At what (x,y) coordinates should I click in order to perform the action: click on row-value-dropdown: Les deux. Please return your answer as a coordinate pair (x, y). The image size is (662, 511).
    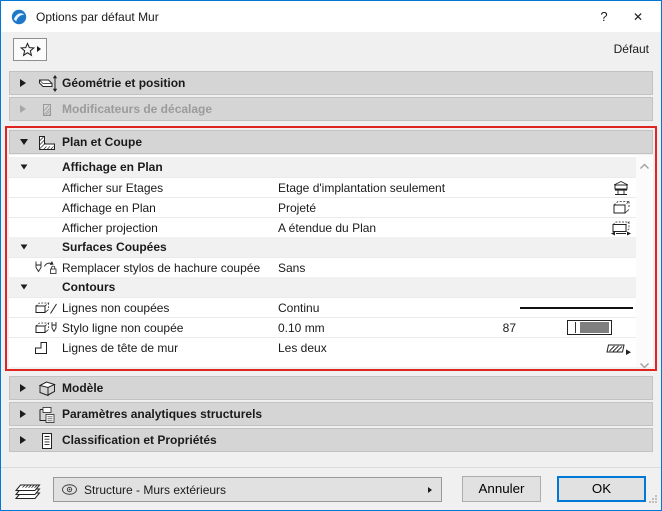
    Looking at the image, I should click on (302, 348).